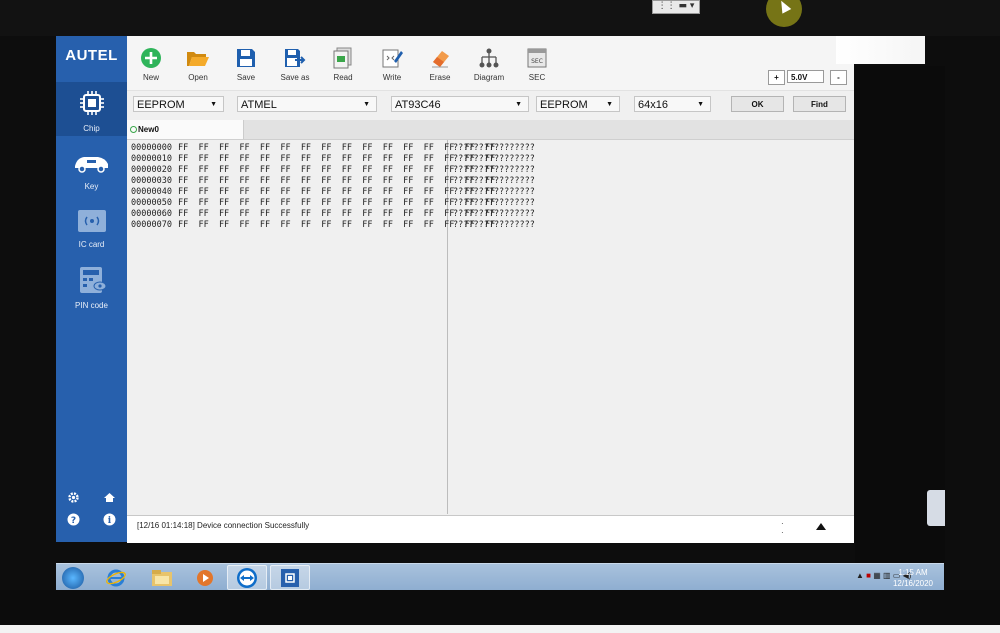 This screenshot has height=633, width=1000. I want to click on hex-address: 00000030, so click(151, 181).